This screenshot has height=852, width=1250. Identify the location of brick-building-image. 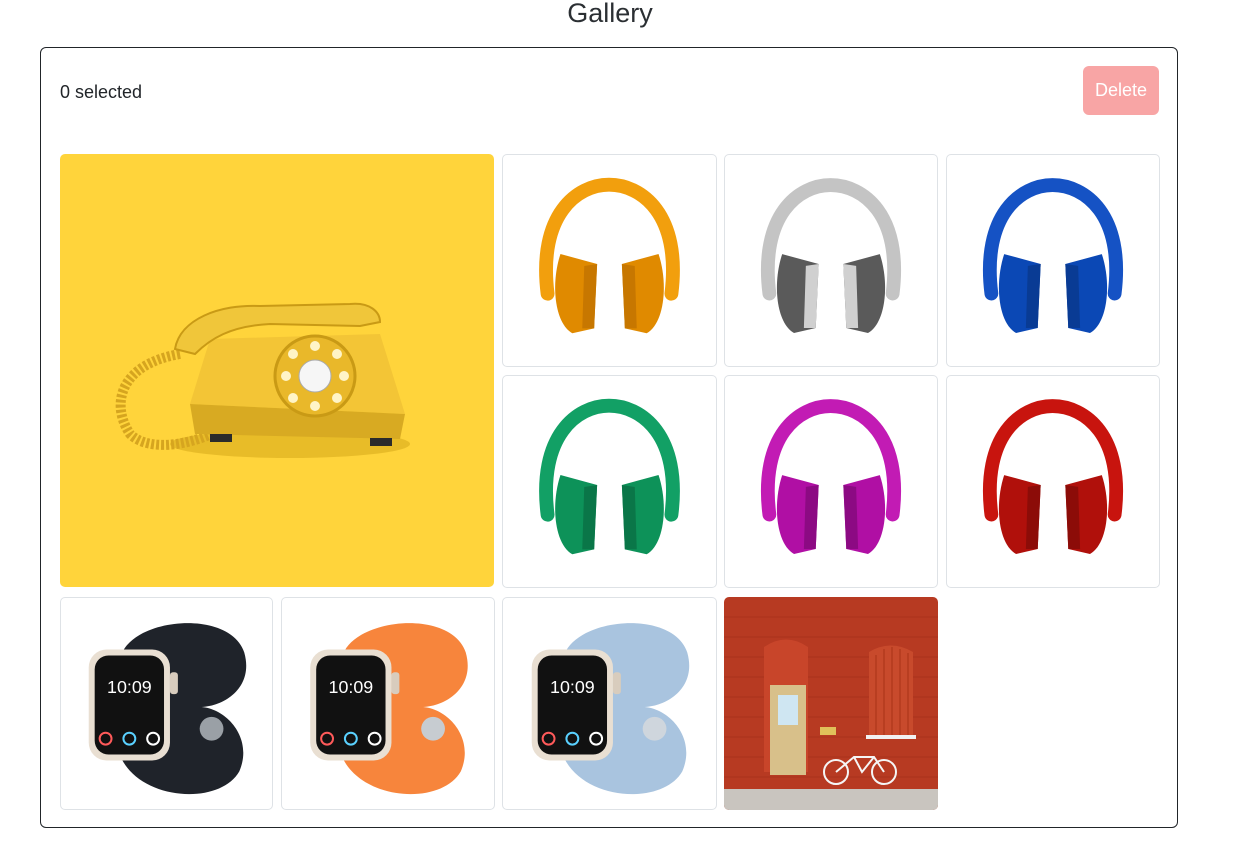
(831, 703).